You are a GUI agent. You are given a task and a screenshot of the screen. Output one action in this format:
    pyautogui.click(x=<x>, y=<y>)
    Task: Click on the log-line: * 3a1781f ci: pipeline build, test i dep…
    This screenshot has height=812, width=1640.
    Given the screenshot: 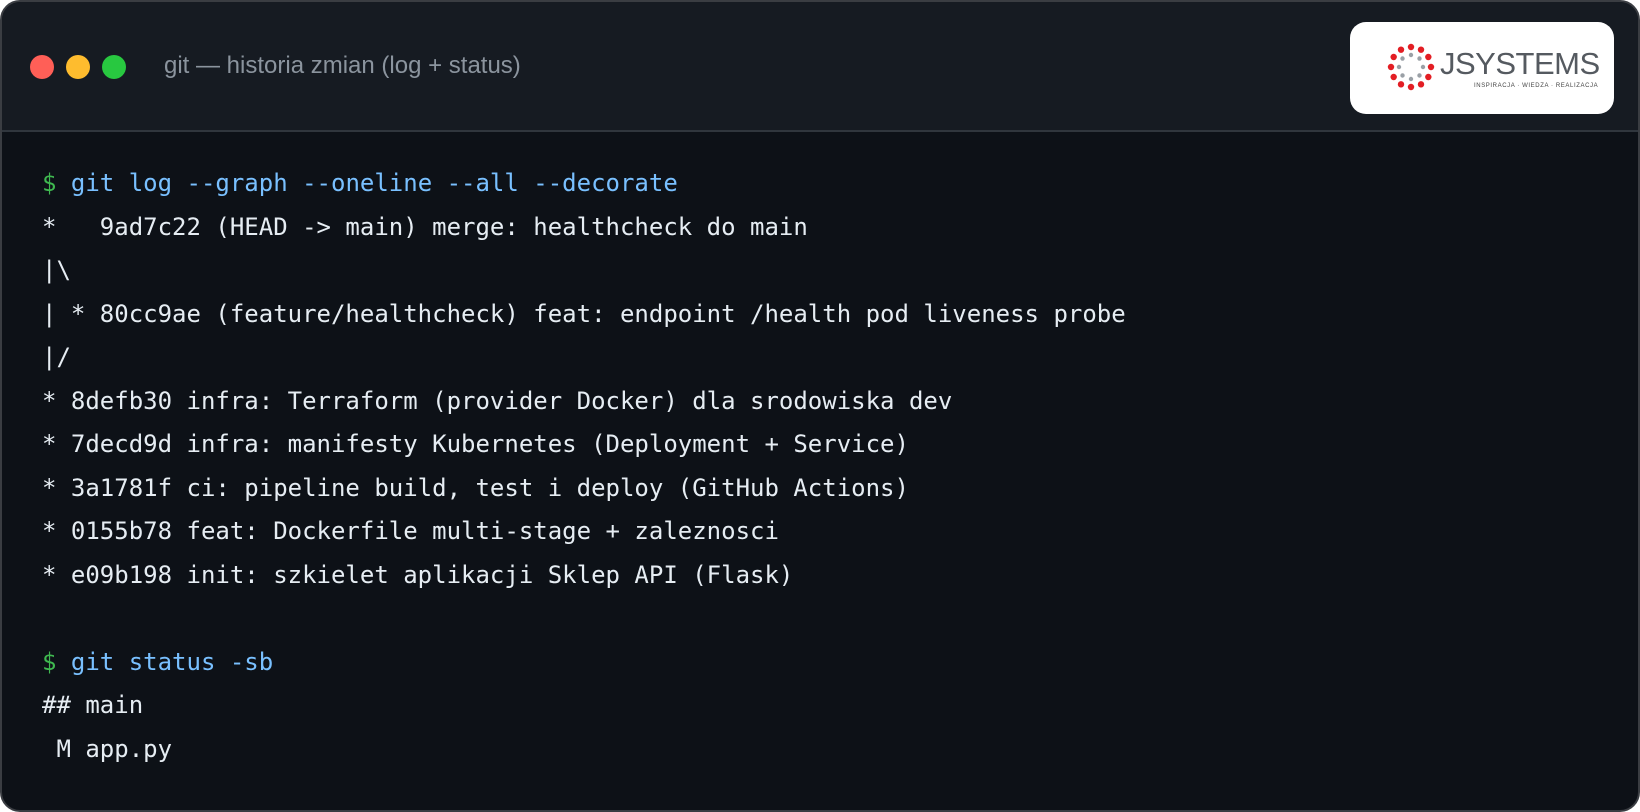 What is the action you would take?
    pyautogui.click(x=475, y=487)
    